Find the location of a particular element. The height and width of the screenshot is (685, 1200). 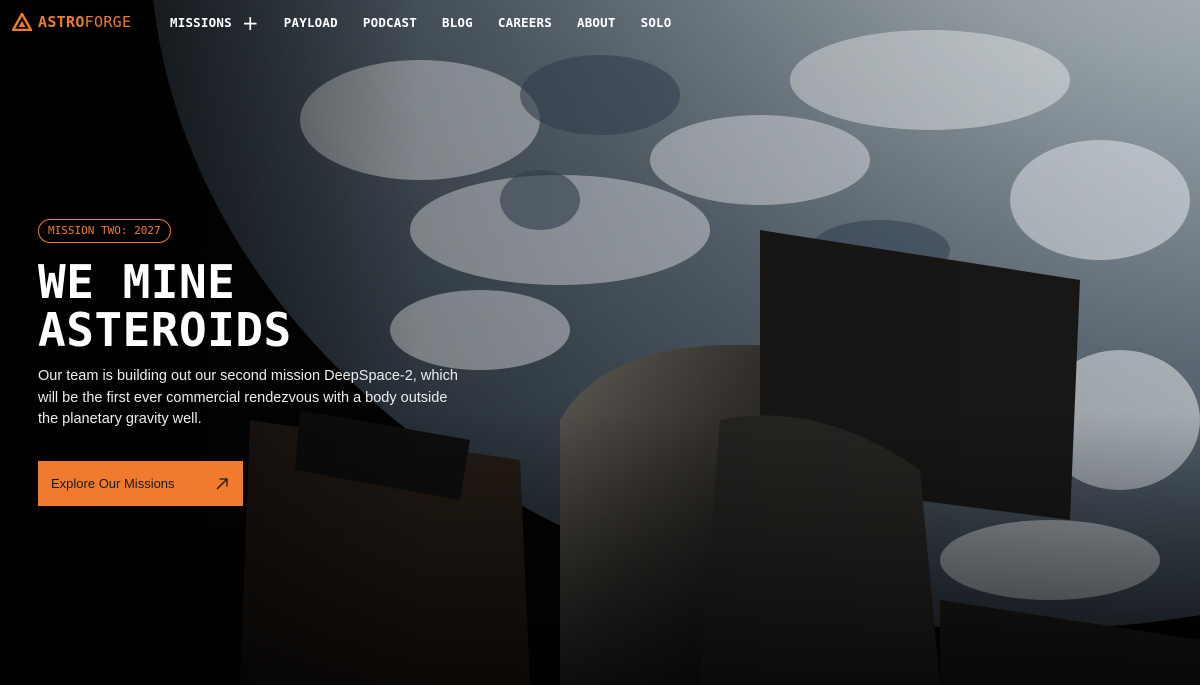

brand-logo: ASTRO FORGE is located at coordinates (71, 22).